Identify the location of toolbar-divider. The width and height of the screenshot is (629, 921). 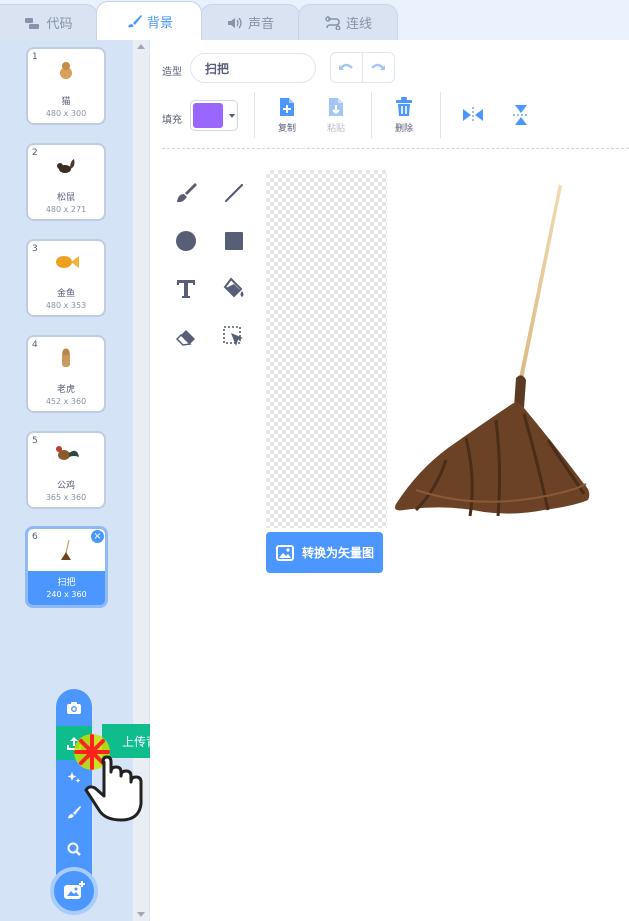
(395, 148).